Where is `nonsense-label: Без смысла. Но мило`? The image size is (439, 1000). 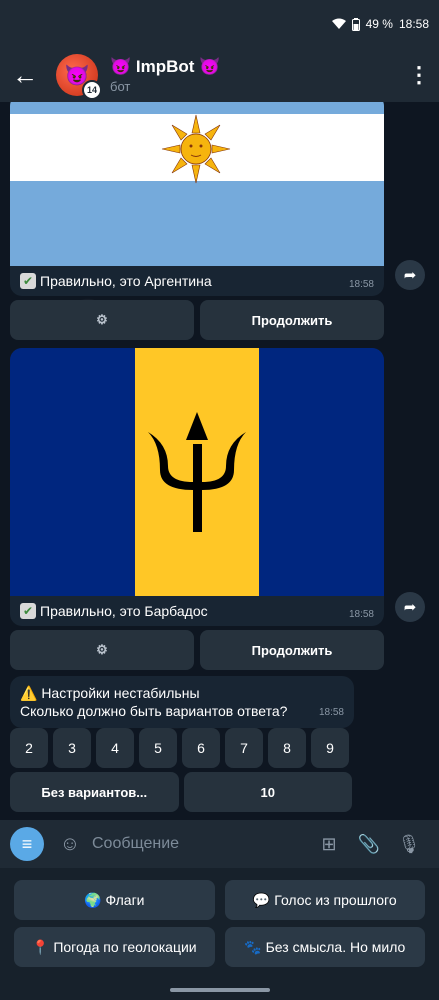 nonsense-label: Без смысла. Но мило is located at coordinates (335, 947).